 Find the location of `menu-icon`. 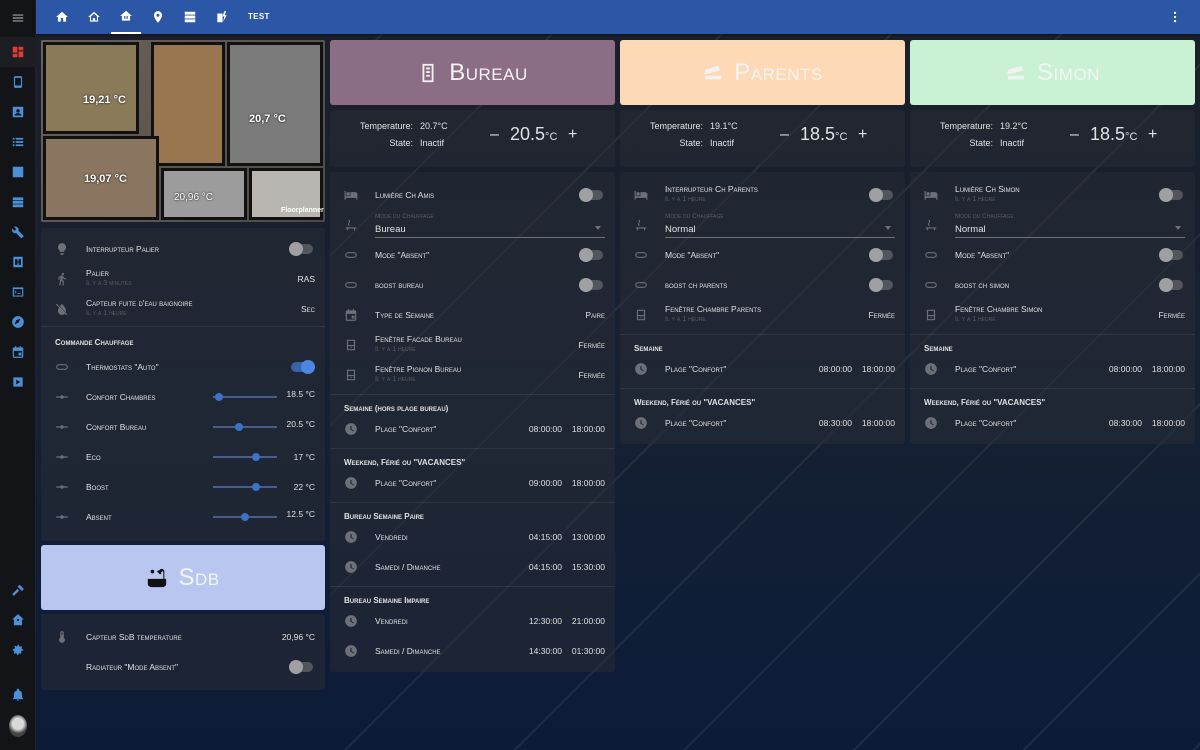

menu-icon is located at coordinates (18, 18).